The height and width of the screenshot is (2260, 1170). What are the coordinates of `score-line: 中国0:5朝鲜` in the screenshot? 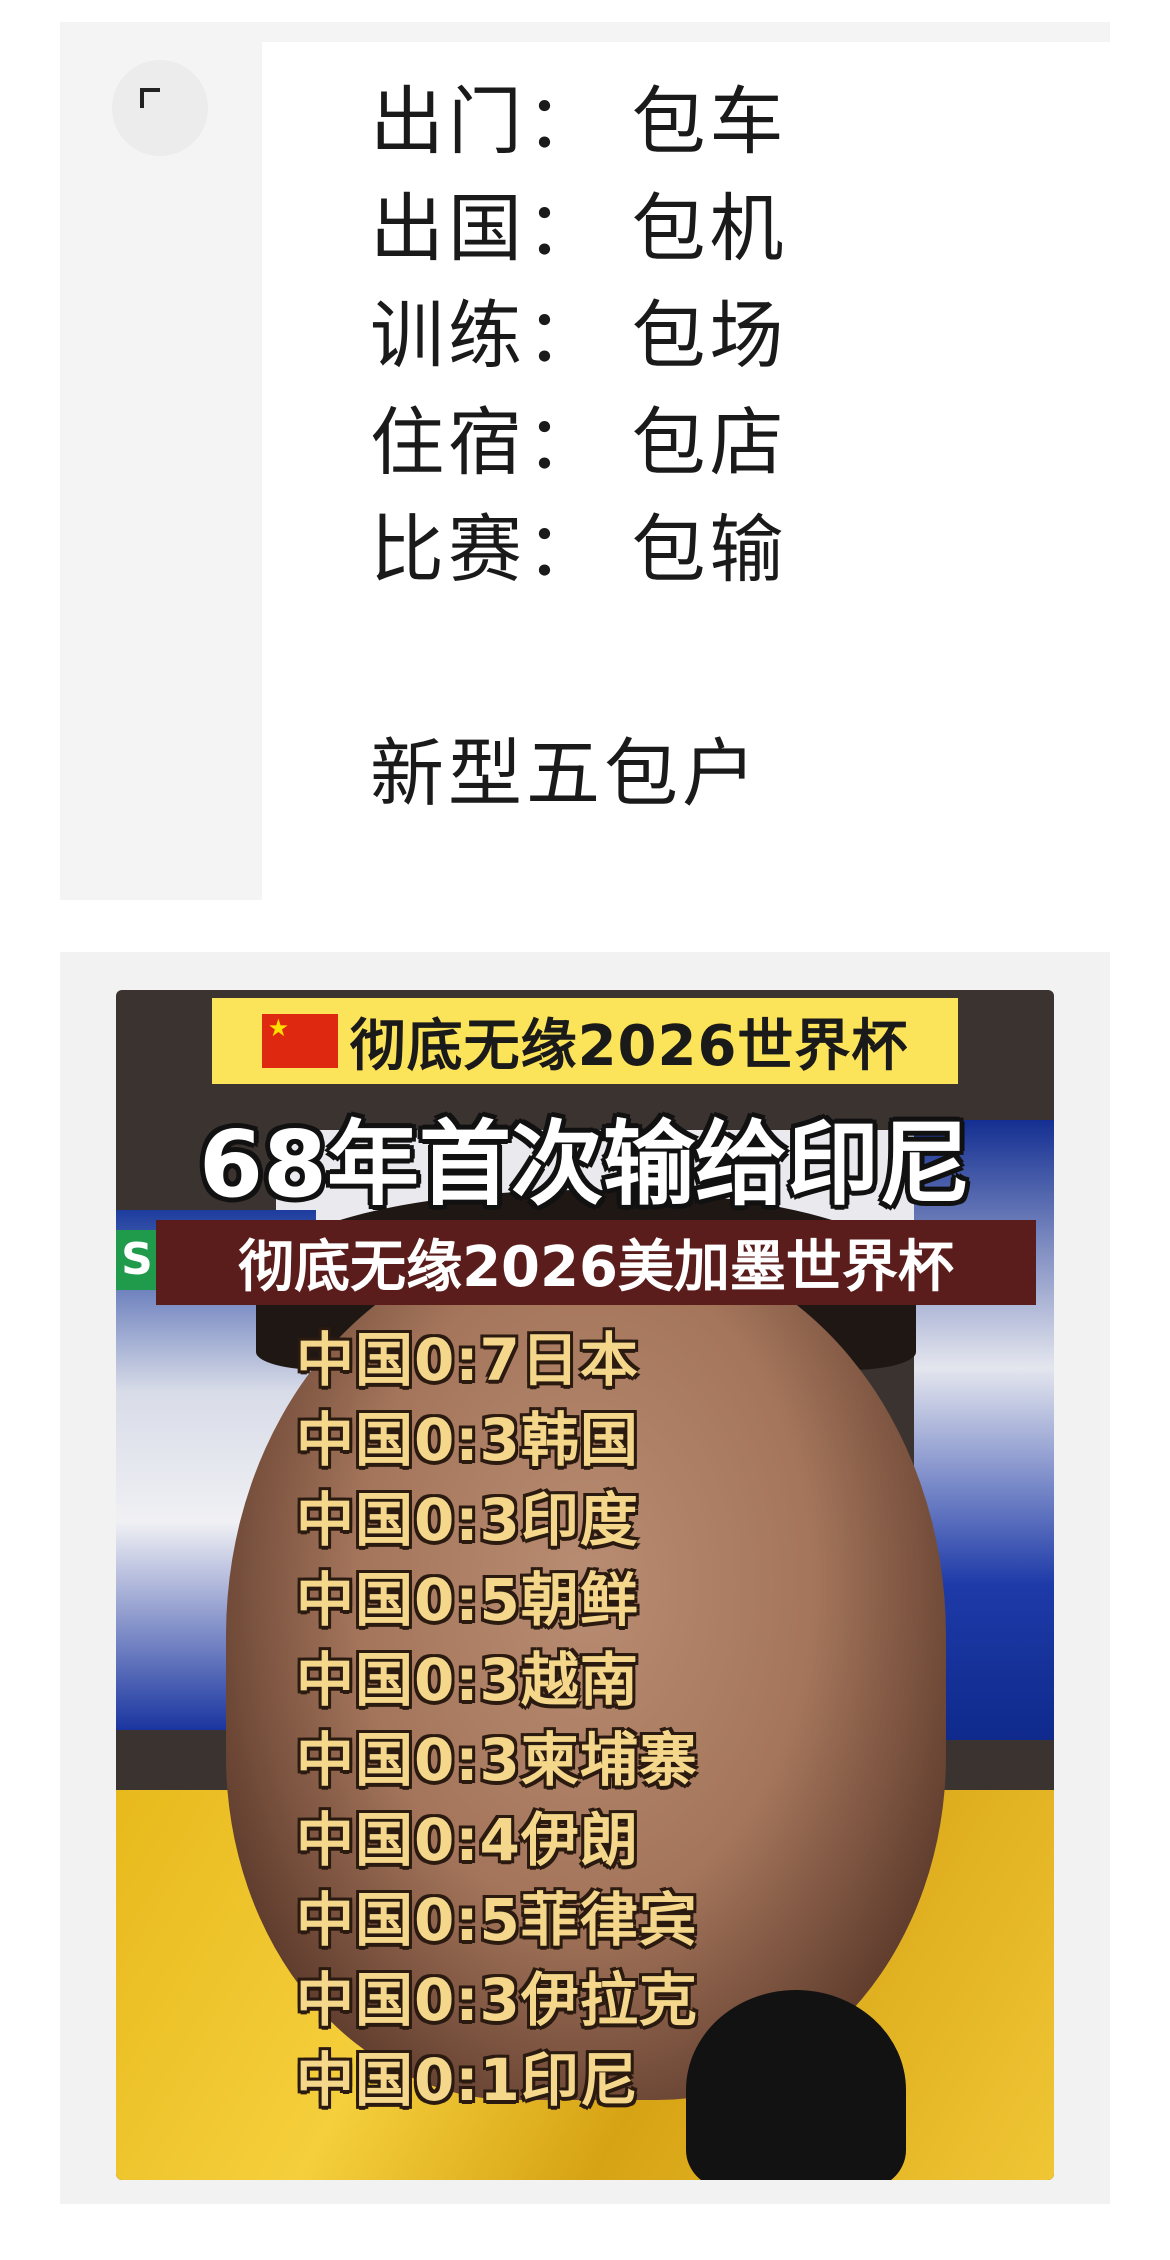 It's located at (467, 1600).